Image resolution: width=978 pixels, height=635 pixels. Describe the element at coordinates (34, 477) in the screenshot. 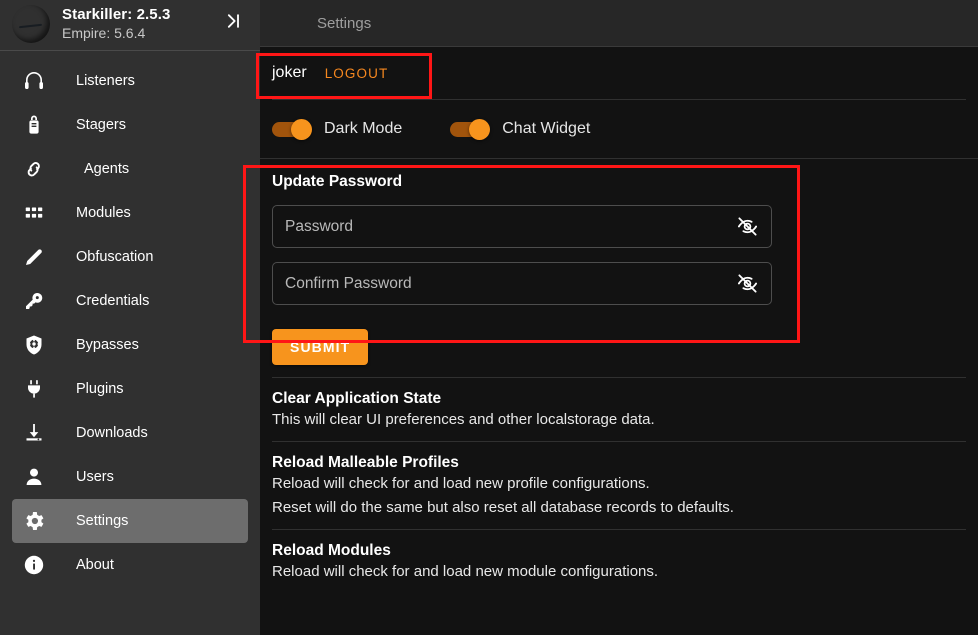

I see `person-icon` at that location.